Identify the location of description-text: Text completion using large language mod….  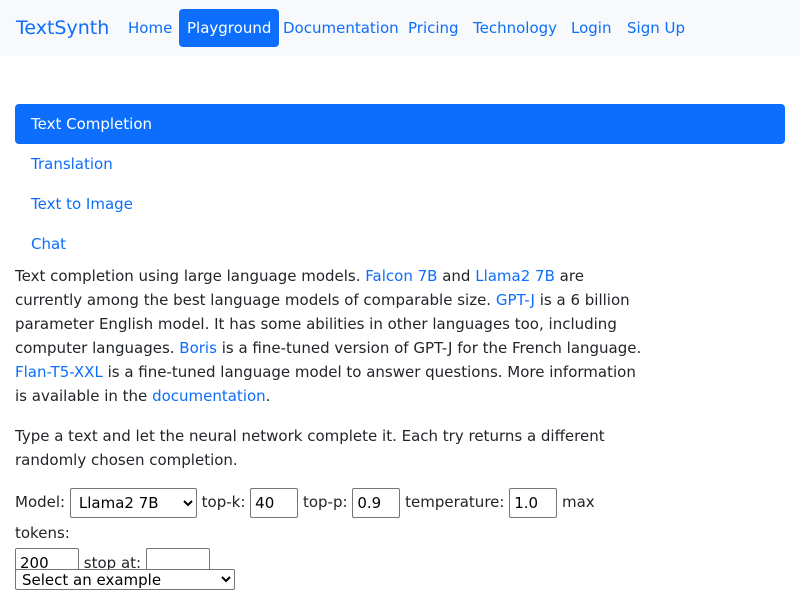
(190, 276).